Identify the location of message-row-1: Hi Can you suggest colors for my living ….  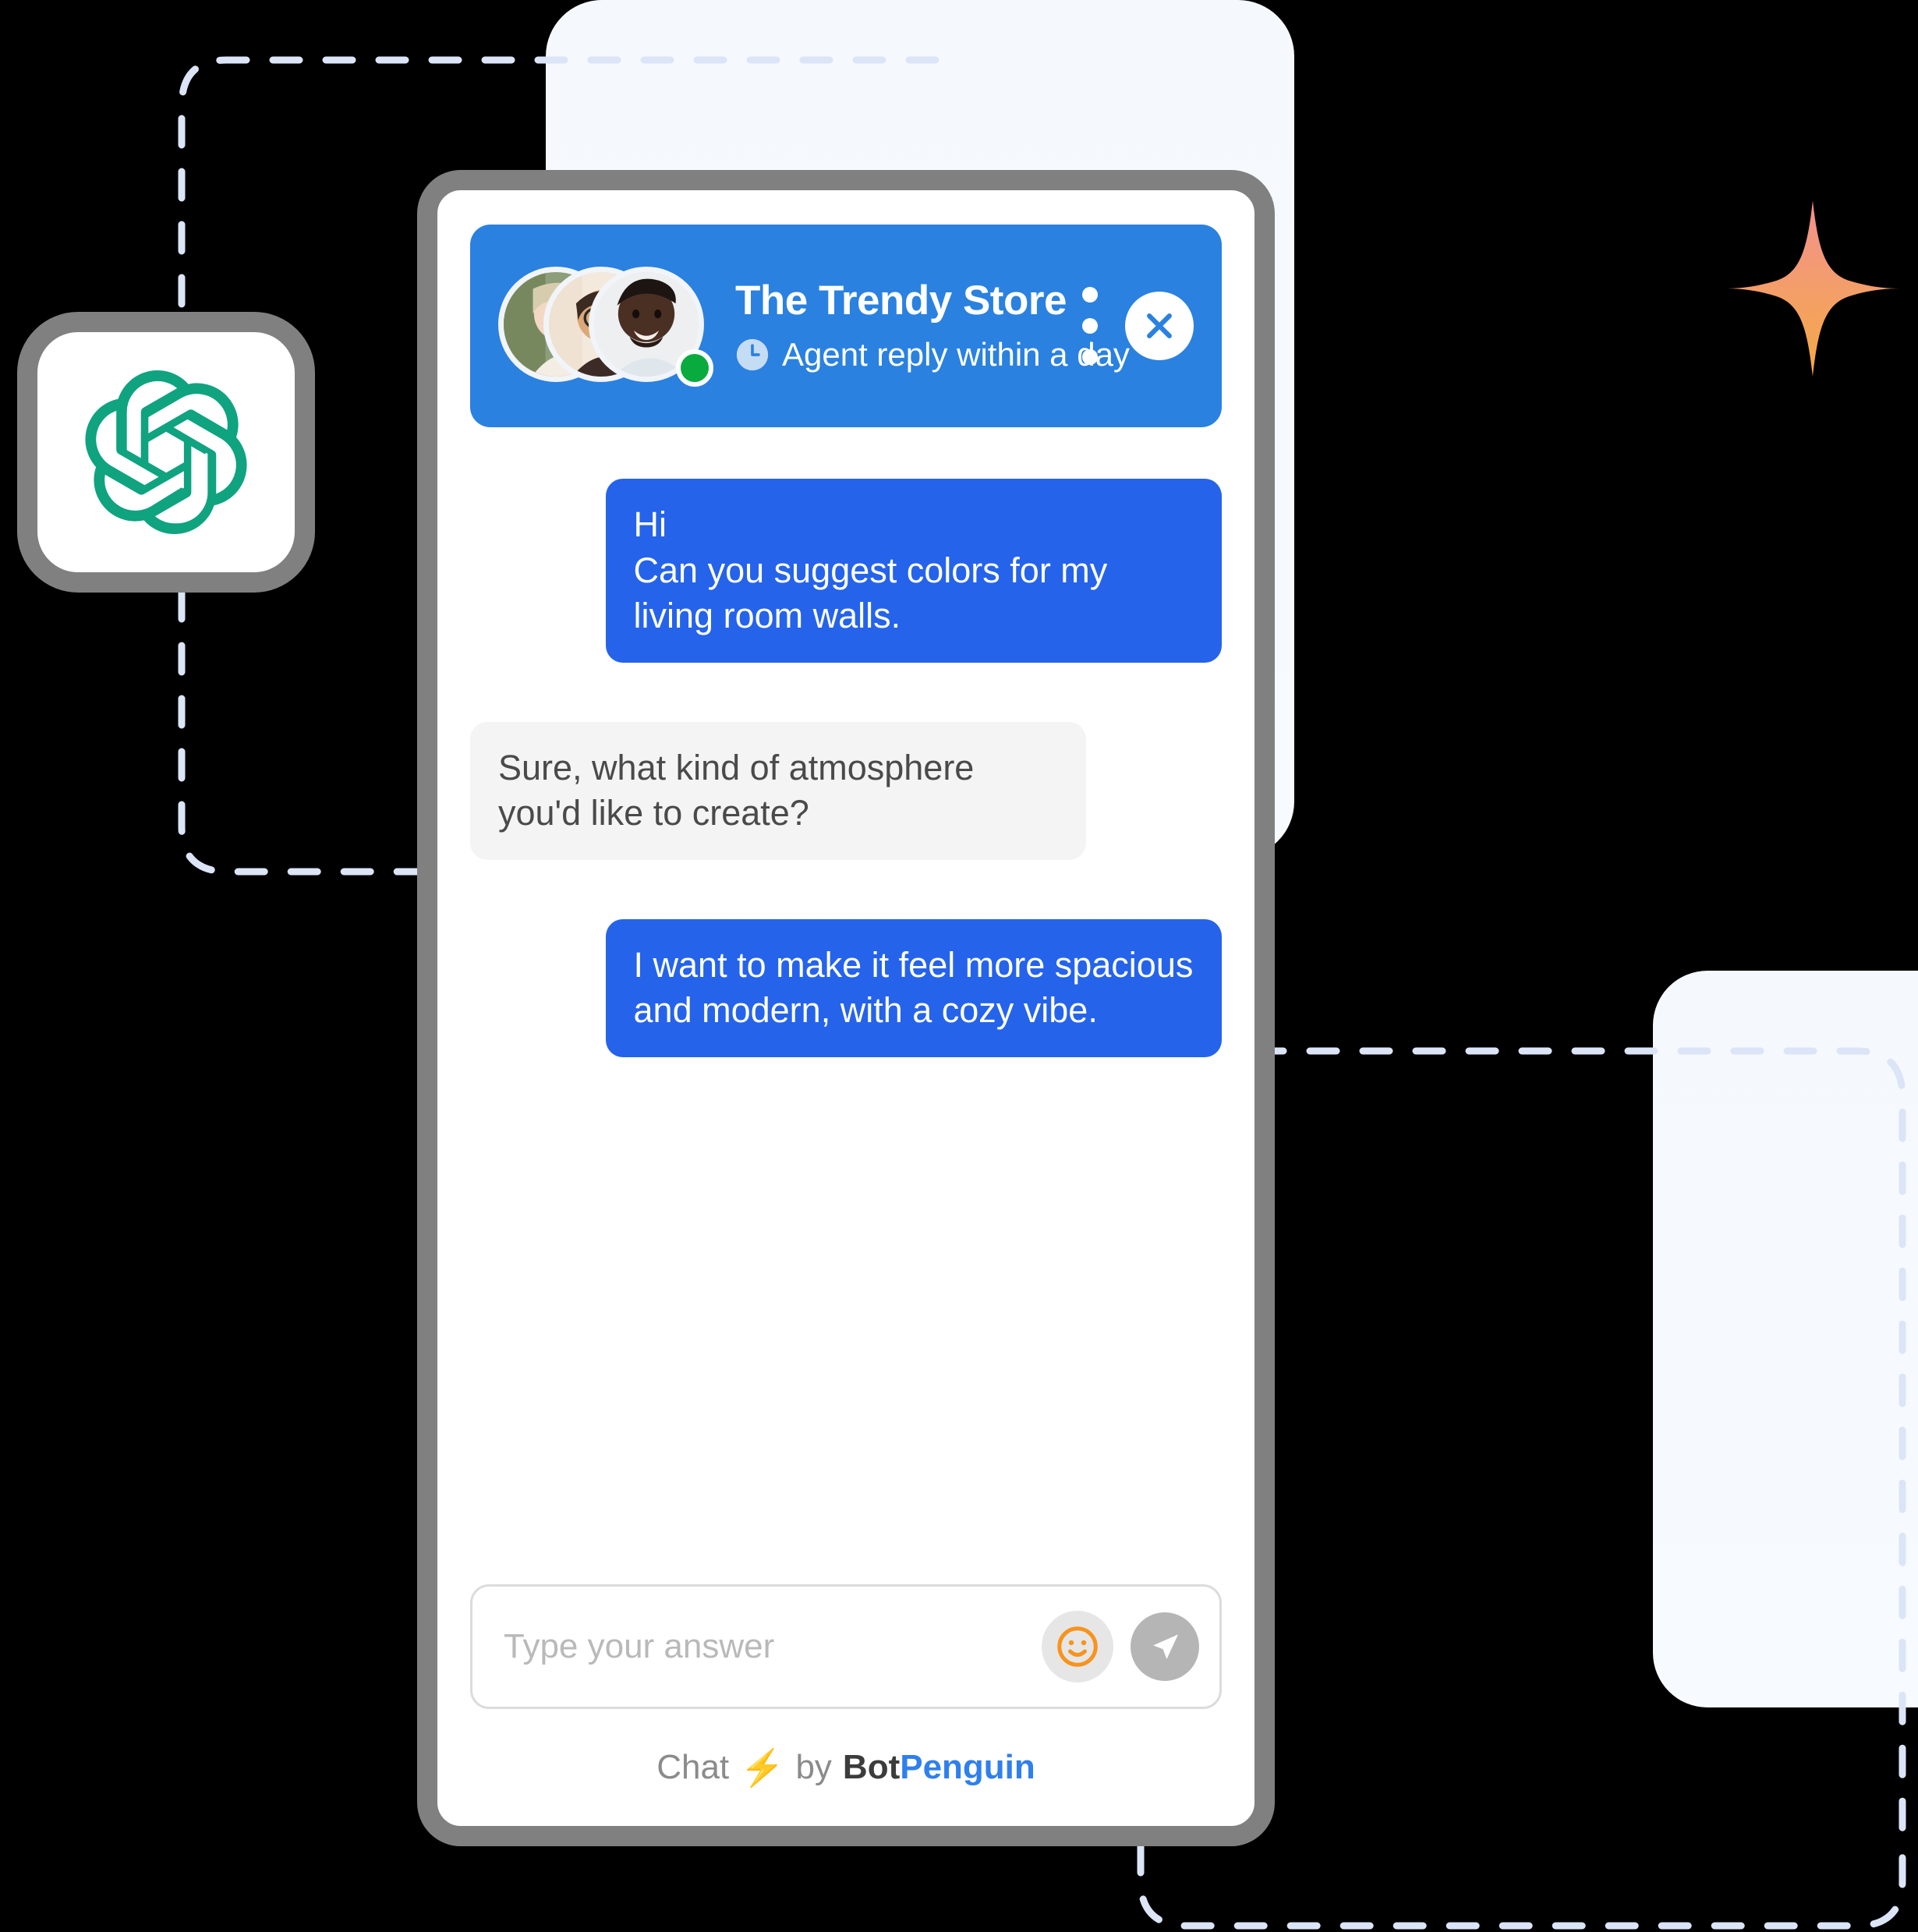
(846, 571).